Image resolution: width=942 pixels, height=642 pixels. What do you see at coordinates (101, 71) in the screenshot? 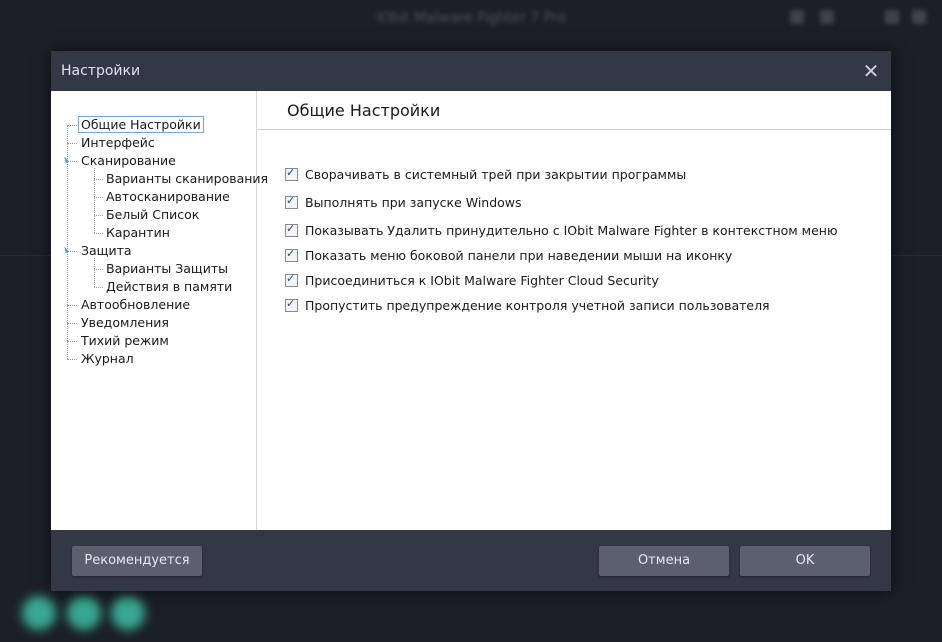
I see `dialog-title: Настройки` at bounding box center [101, 71].